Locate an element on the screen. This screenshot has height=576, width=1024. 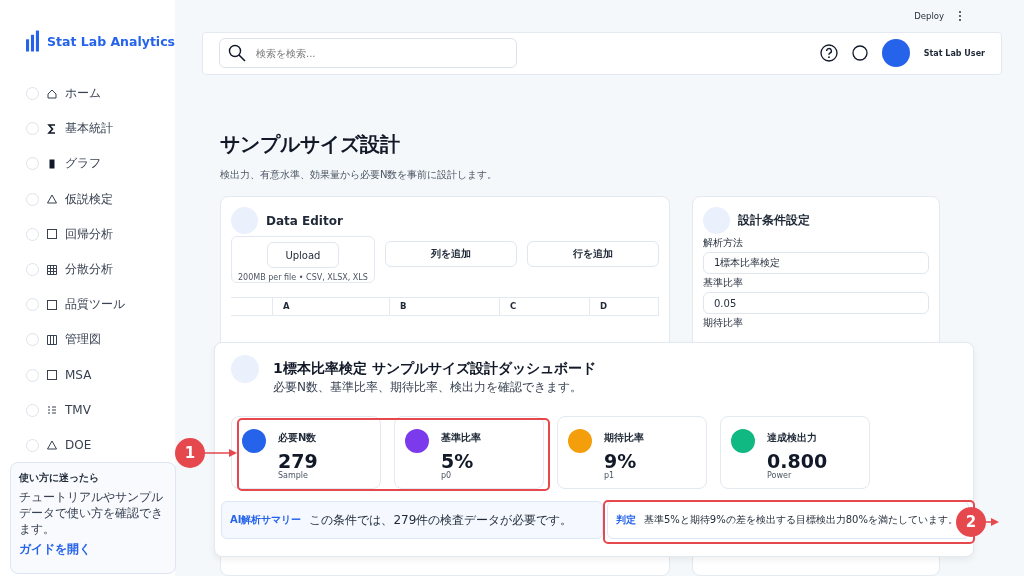
card-title: Data Editor is located at coordinates (304, 220).